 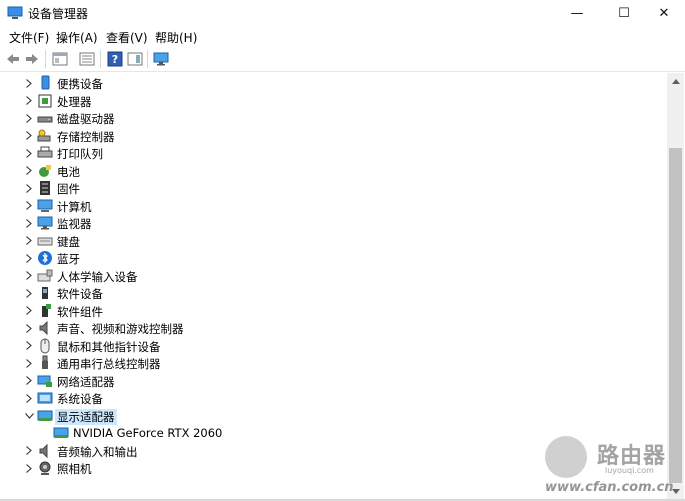 I want to click on properties-icon, so click(x=60, y=59).